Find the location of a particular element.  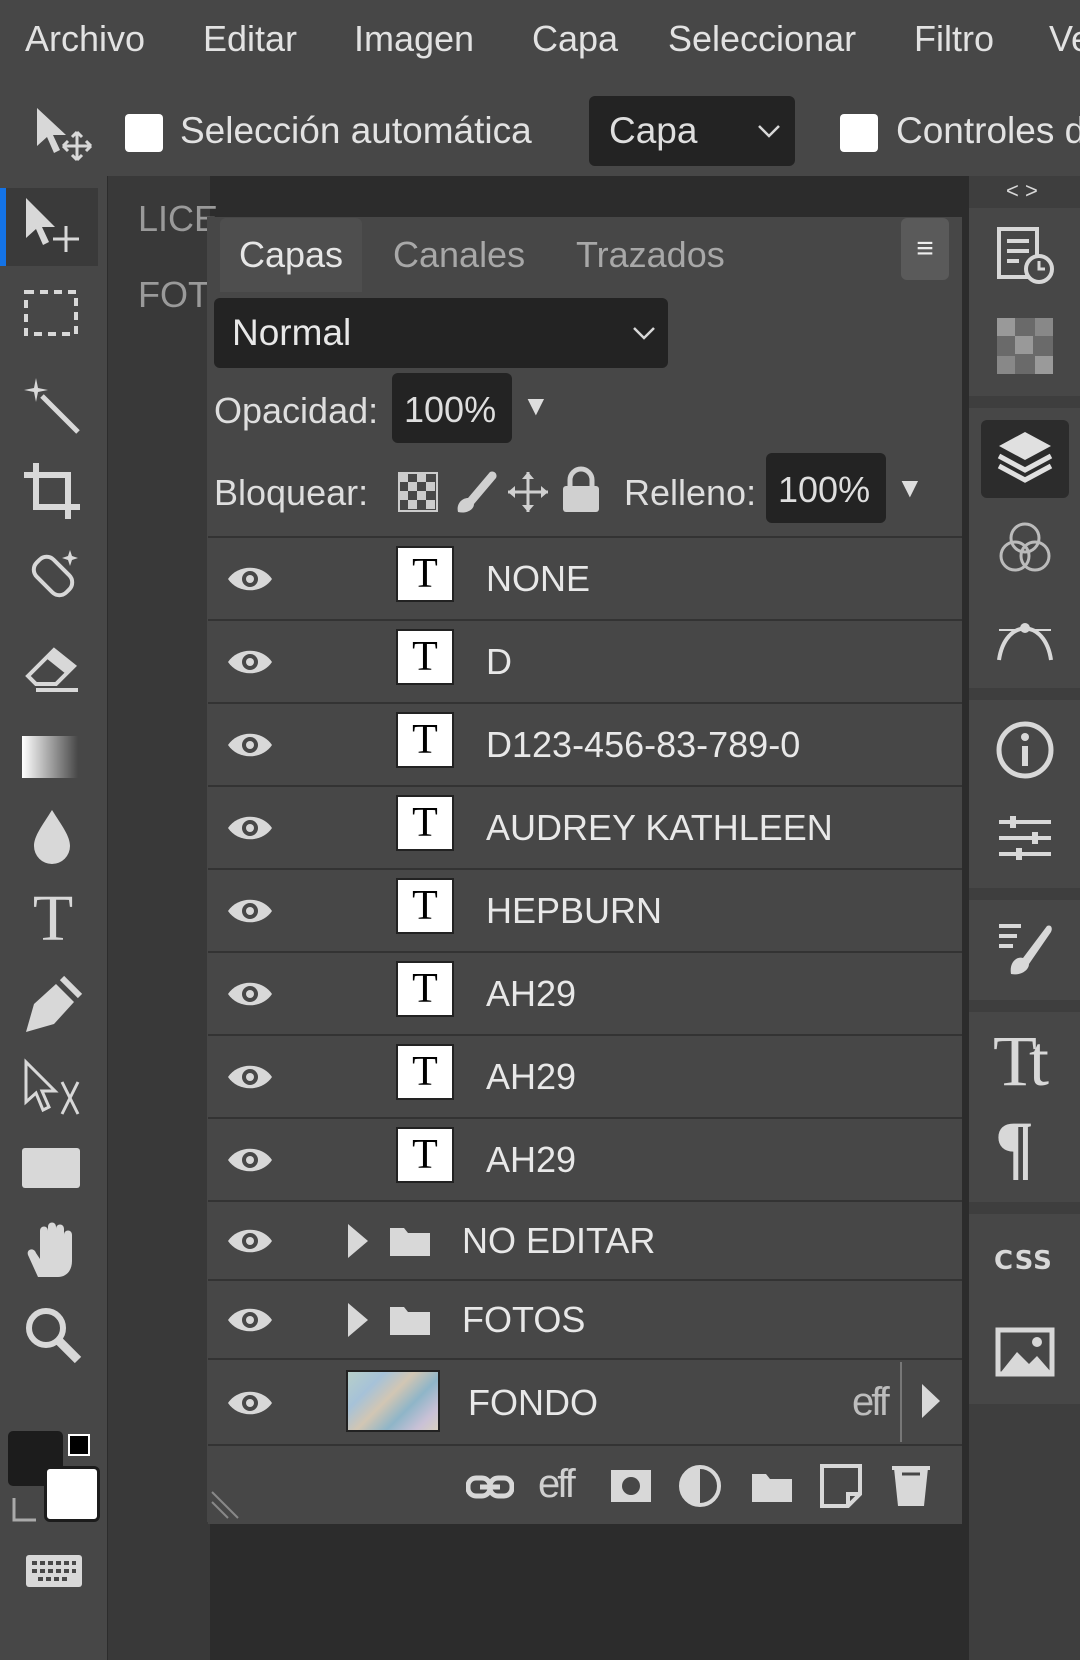

type-tool-icon: T is located at coordinates (53, 919).